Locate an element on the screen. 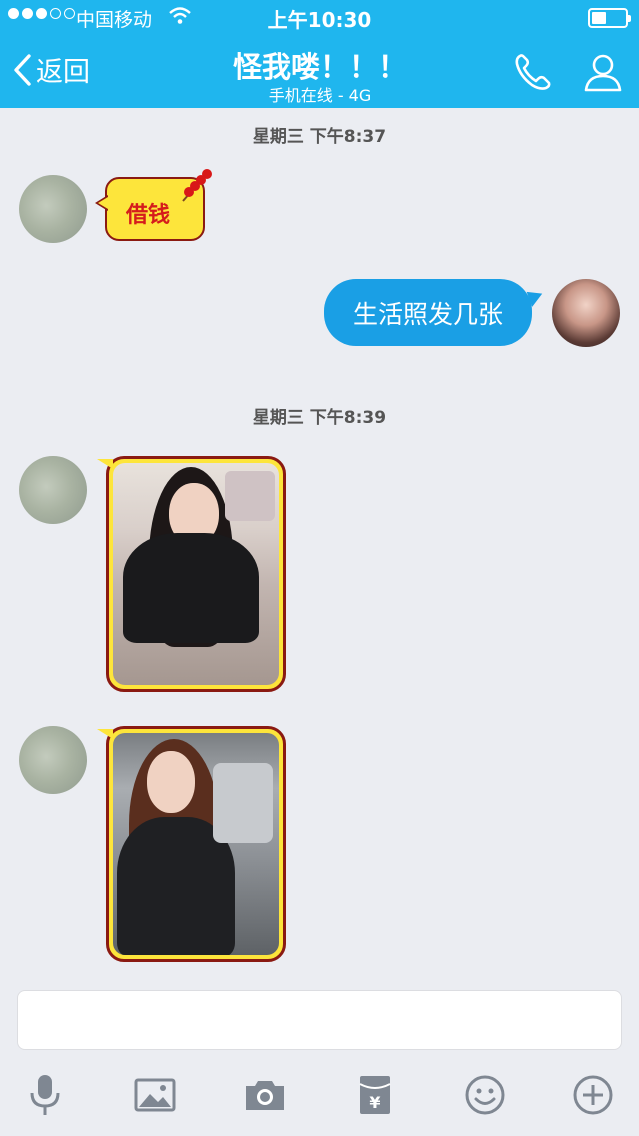  red-packet-icon: ¥ is located at coordinates (375, 1095).